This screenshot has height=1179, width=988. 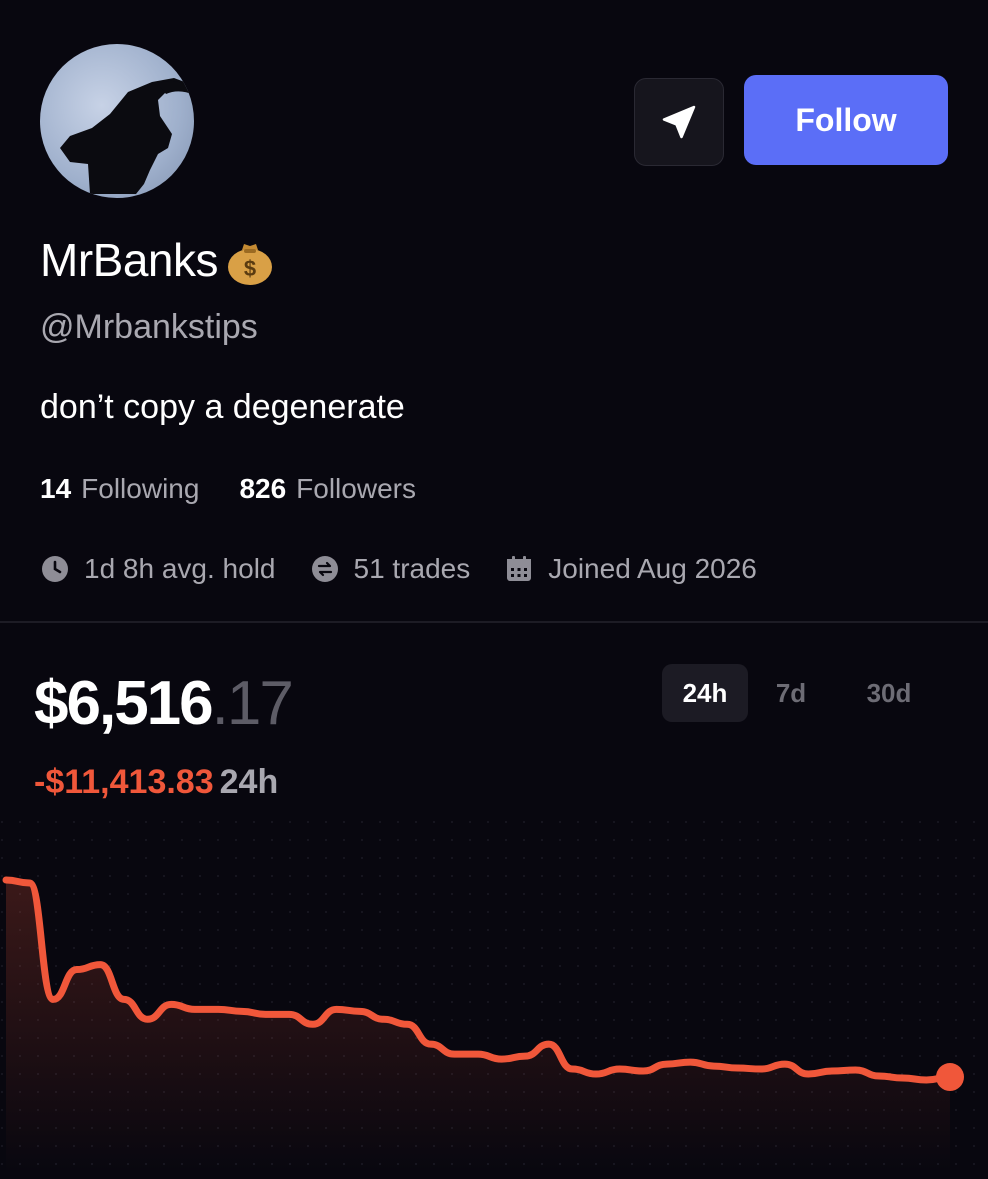 I want to click on section-divider, so click(x=494, y=622).